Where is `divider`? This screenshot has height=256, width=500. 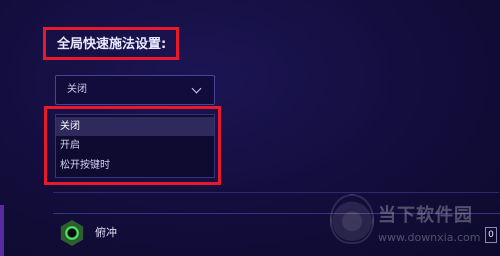 divider is located at coordinates (276, 192).